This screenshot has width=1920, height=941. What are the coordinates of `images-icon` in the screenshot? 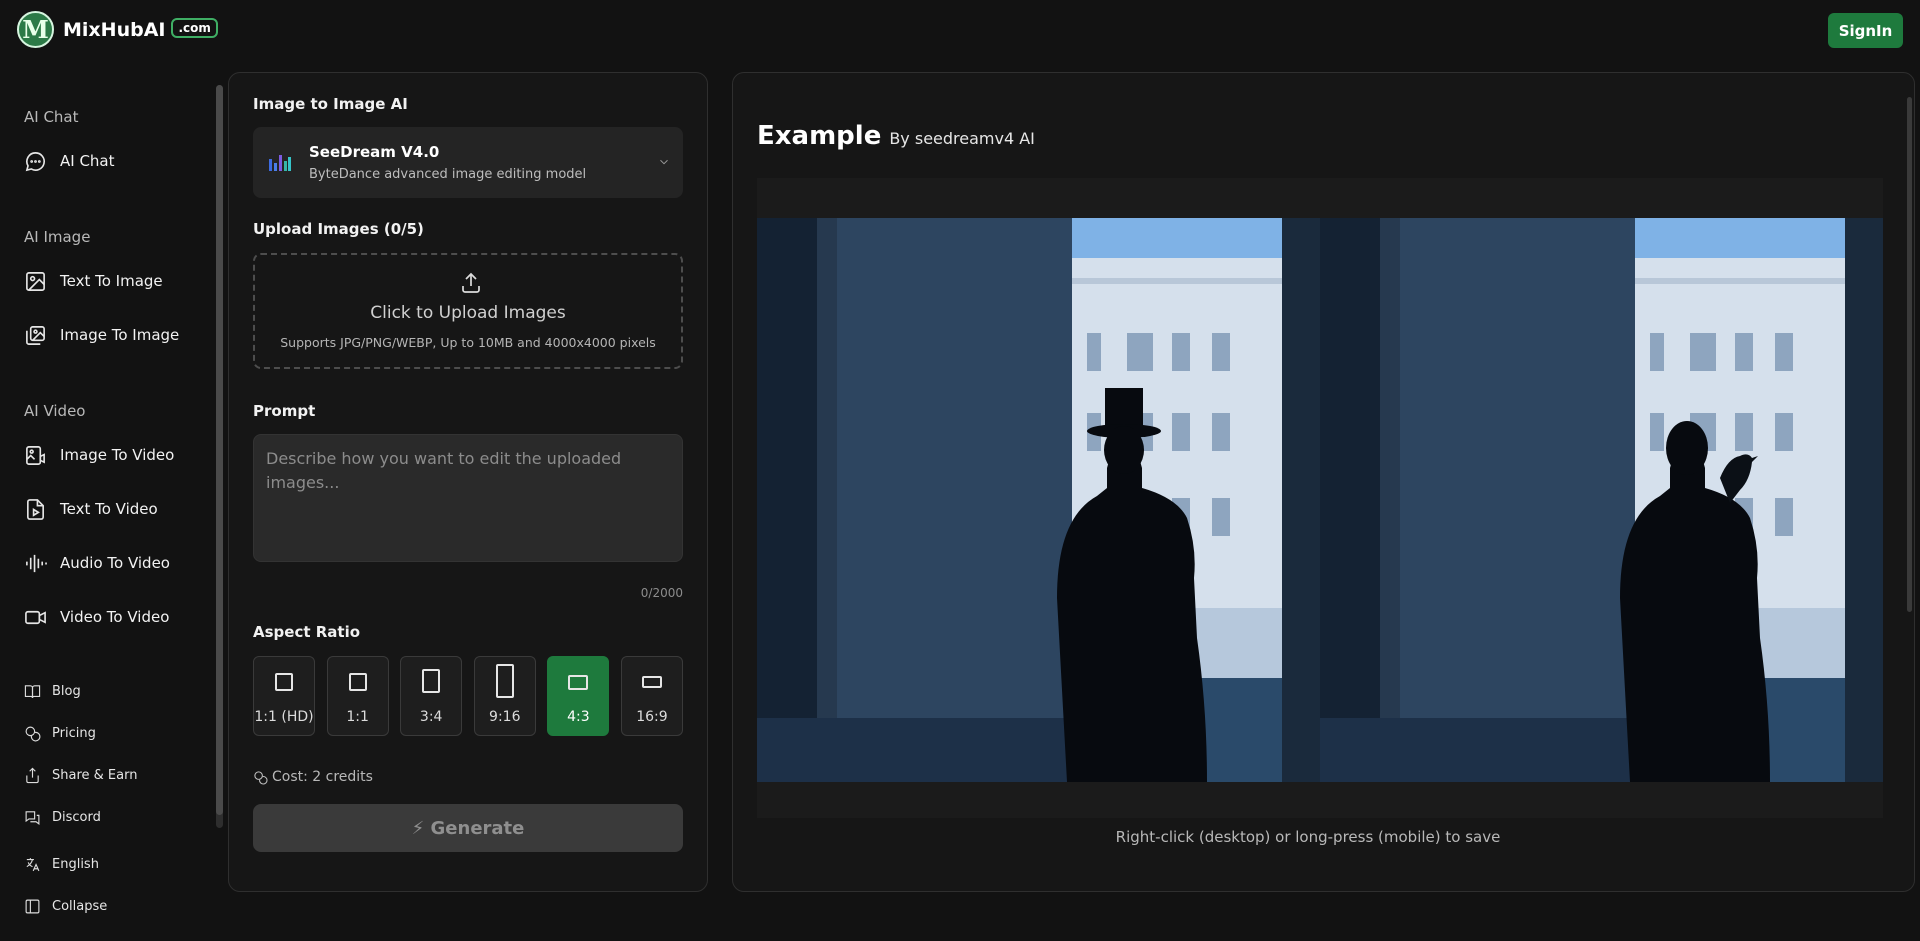 It's located at (35, 335).